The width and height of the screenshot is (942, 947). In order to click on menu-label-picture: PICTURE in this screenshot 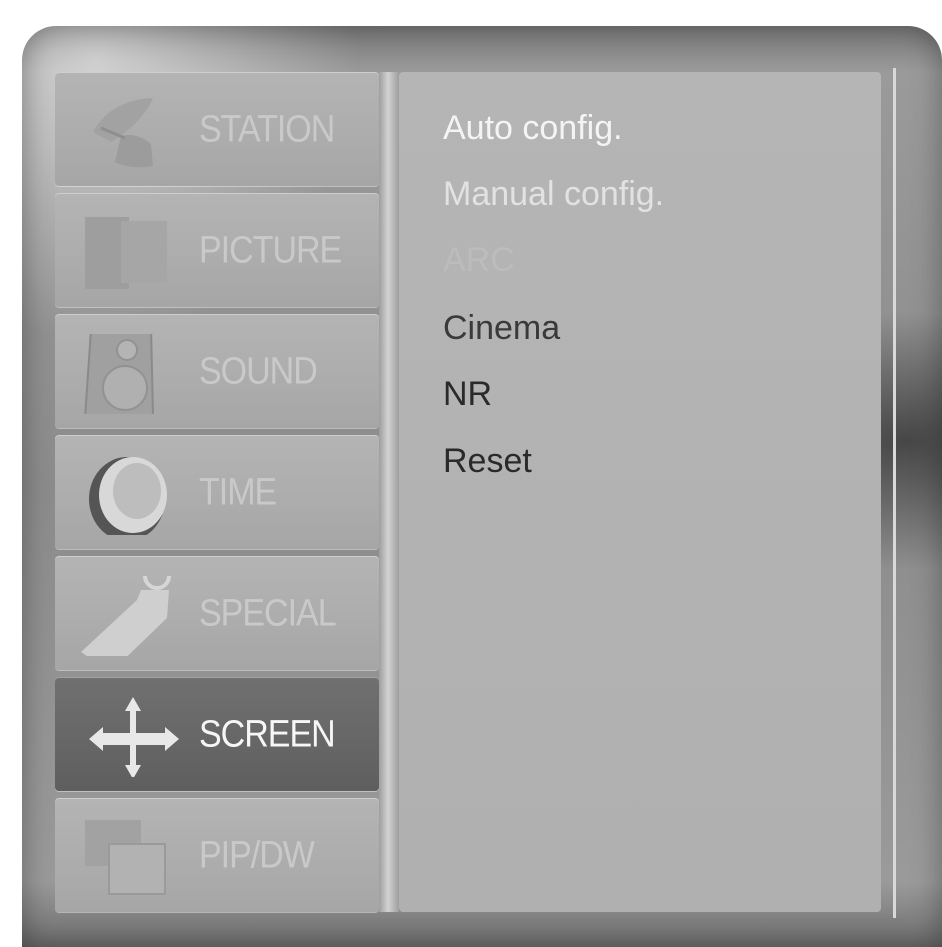, I will do `click(270, 250)`.